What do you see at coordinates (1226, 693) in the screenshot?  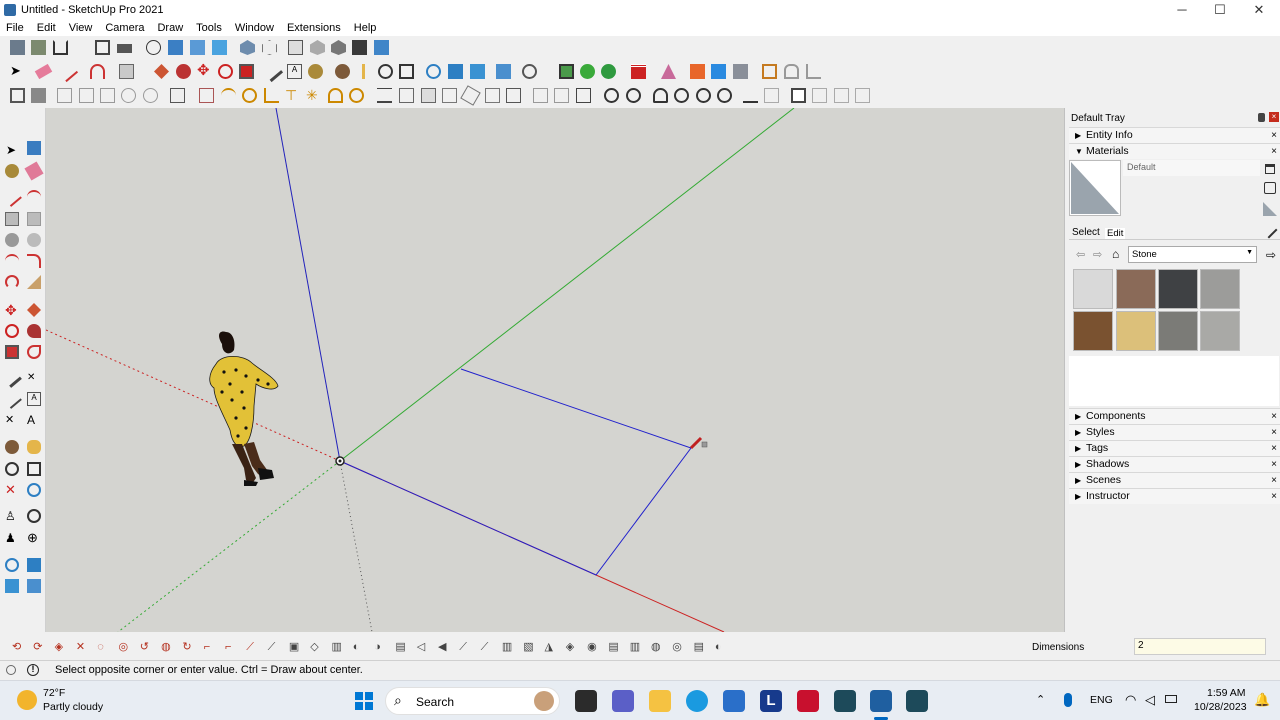 I see `clock-time: 1:59 AM` at bounding box center [1226, 693].